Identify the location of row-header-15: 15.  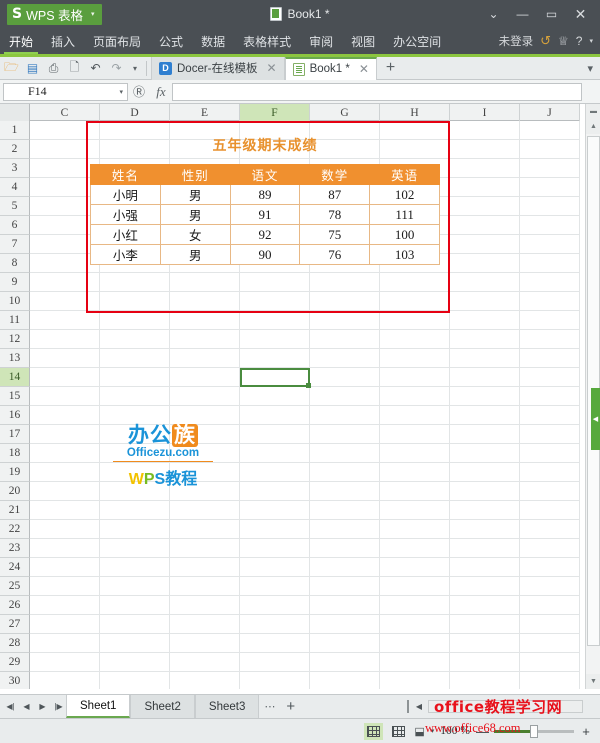
(15, 396).